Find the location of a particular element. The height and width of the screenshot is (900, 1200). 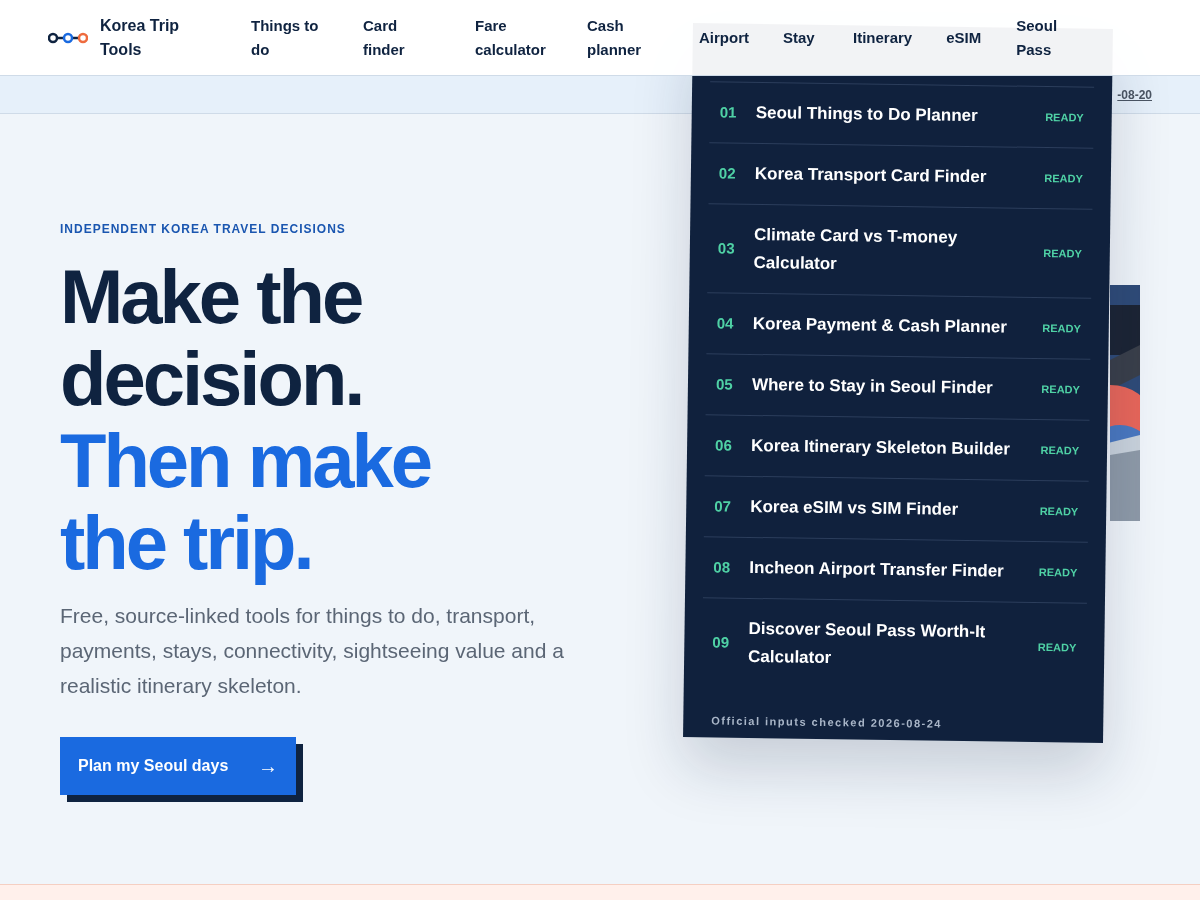

arrow-icon: → is located at coordinates (268, 766).